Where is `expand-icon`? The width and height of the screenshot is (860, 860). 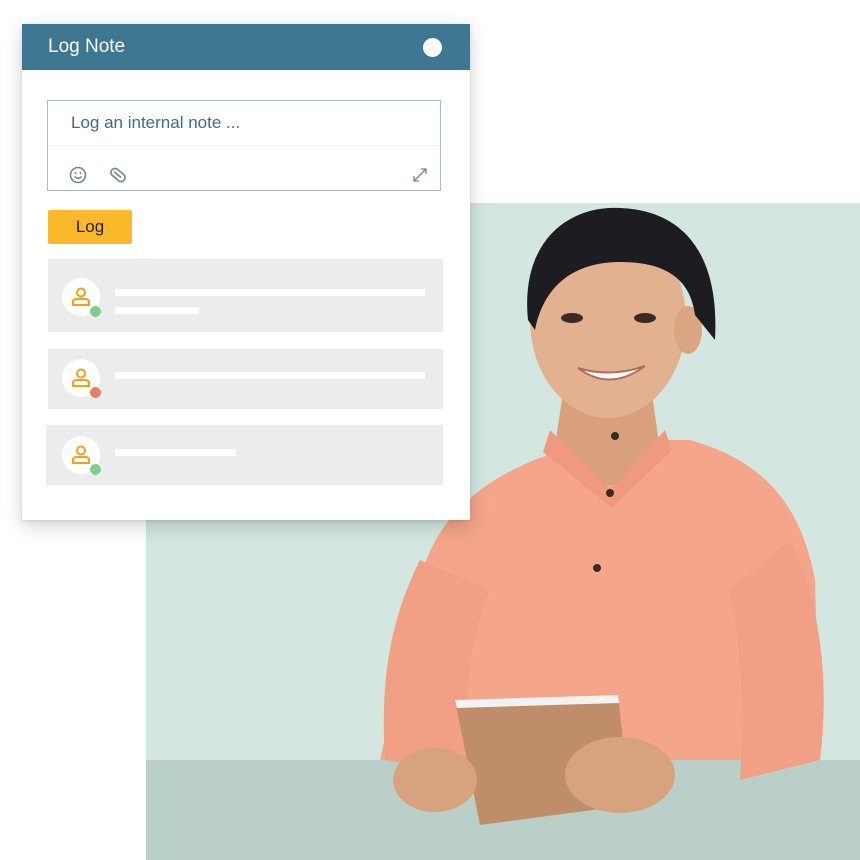
expand-icon is located at coordinates (420, 175).